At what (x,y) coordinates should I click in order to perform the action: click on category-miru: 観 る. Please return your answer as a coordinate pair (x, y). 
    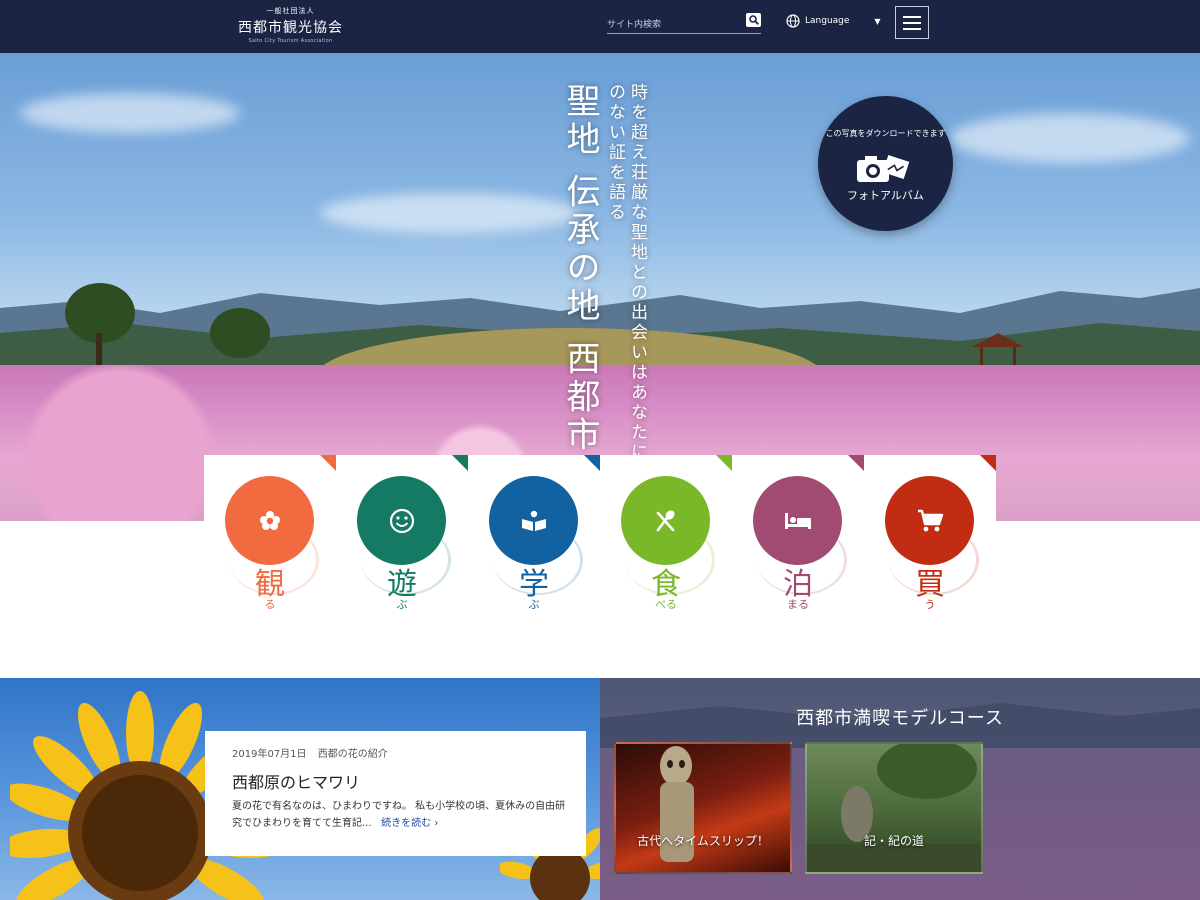
    Looking at the image, I should click on (270, 535).